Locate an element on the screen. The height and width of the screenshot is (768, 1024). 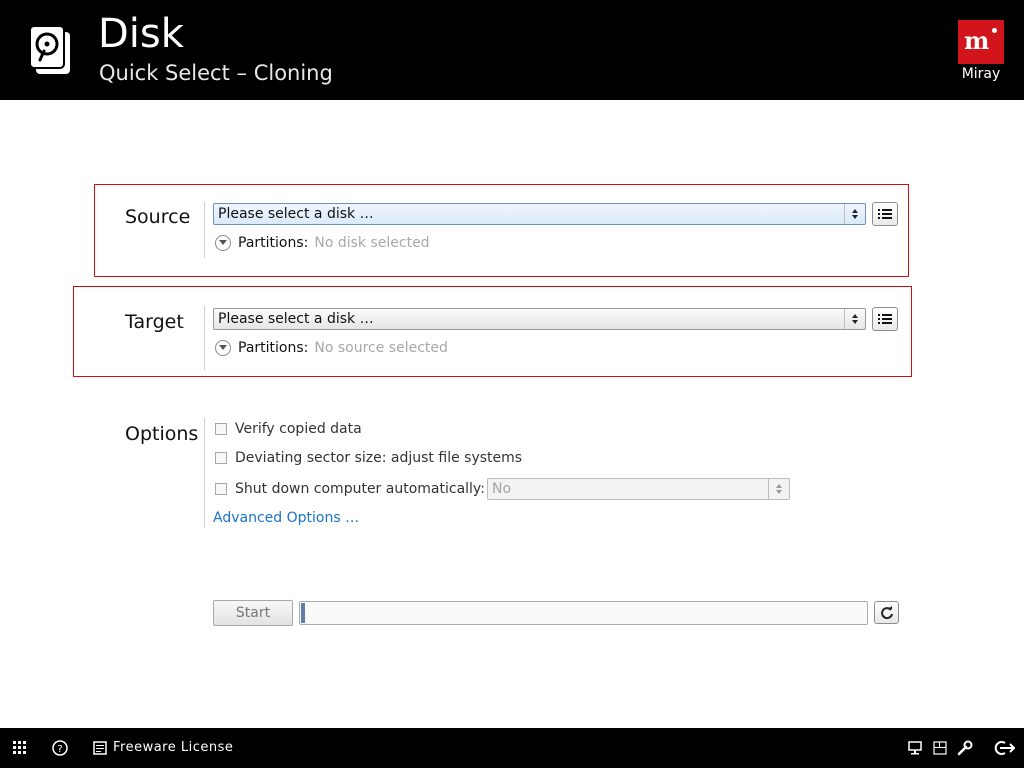
exit-icon is located at coordinates (1004, 748).